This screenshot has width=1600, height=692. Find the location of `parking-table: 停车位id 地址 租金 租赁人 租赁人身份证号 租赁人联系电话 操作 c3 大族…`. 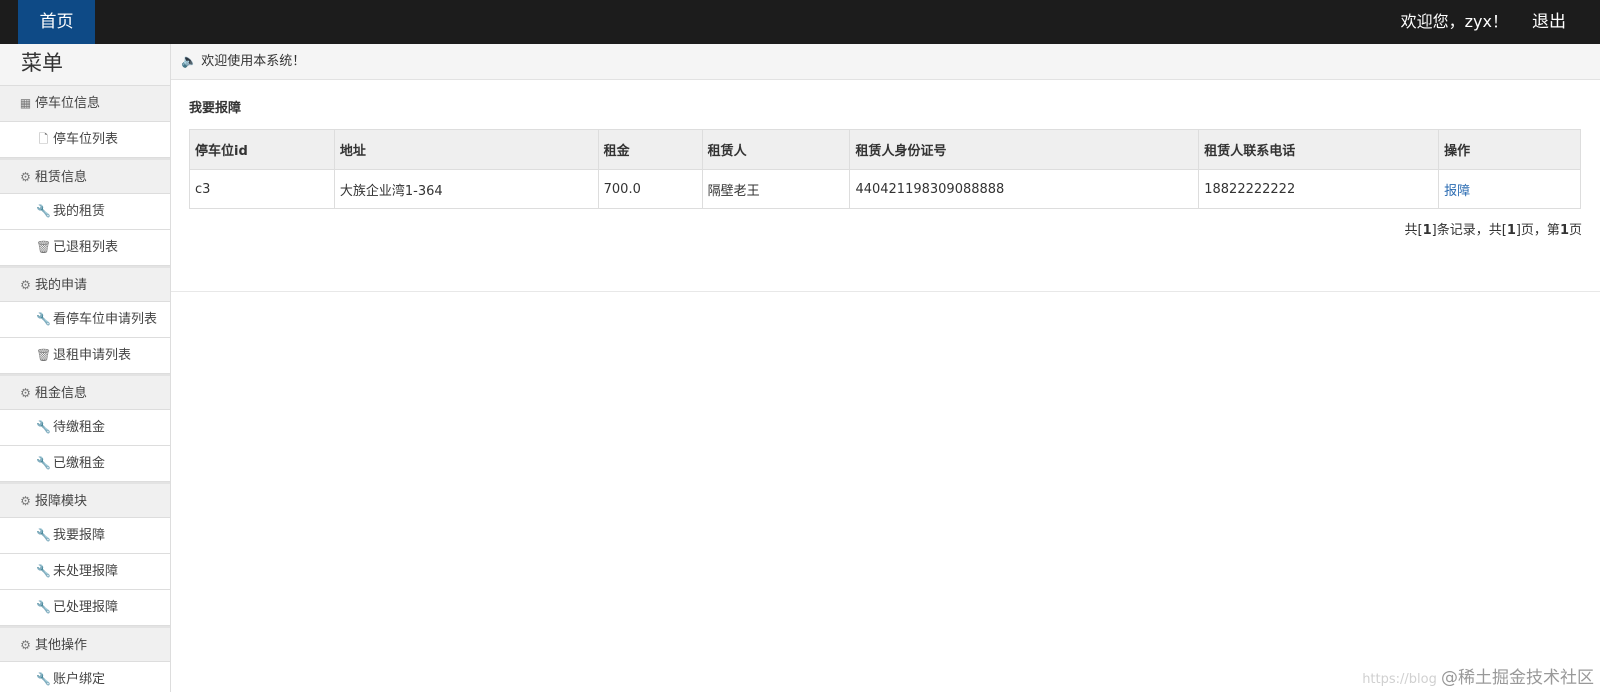

parking-table: 停车位id 地址 租金 租赁人 租赁人身份证号 租赁人联系电话 操作 c3 大族… is located at coordinates (885, 169).